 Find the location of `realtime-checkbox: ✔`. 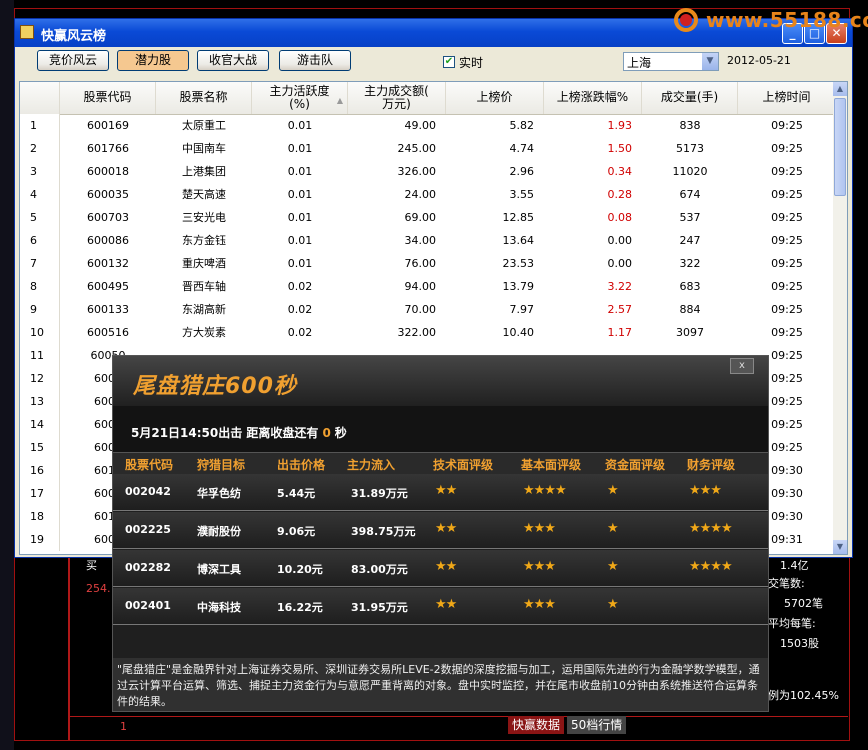

realtime-checkbox: ✔ is located at coordinates (449, 62).